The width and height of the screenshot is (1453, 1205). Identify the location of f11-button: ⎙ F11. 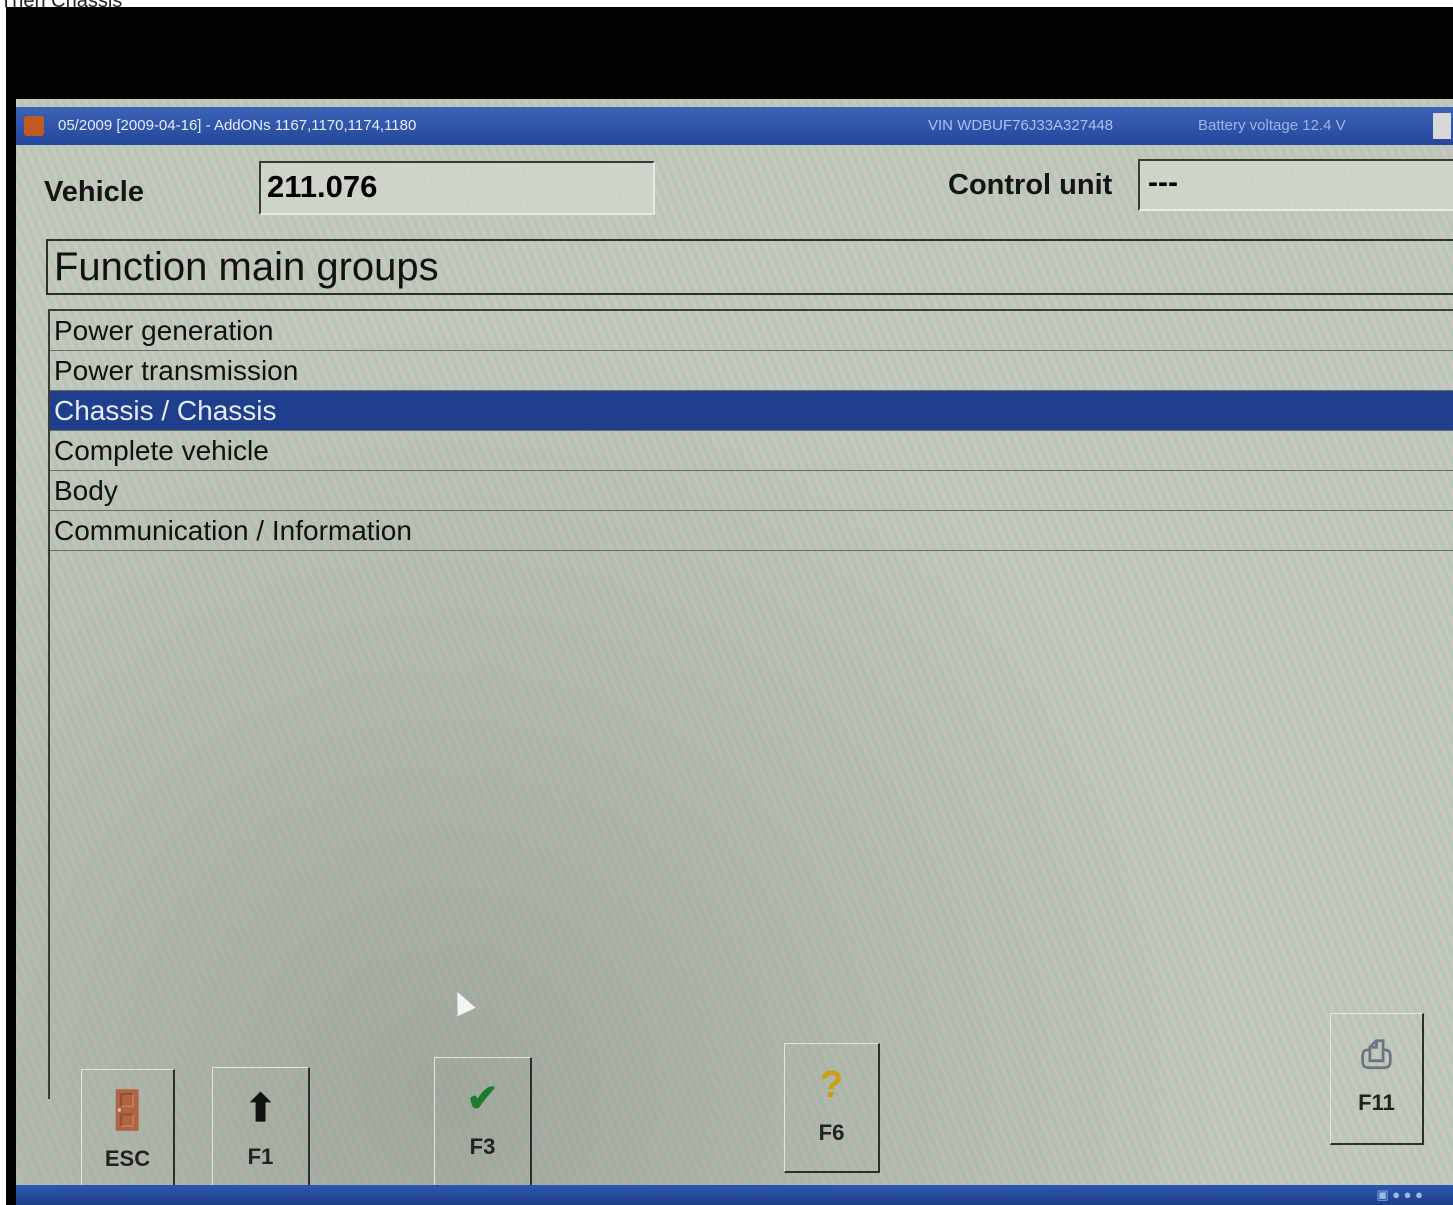
(1377, 1079).